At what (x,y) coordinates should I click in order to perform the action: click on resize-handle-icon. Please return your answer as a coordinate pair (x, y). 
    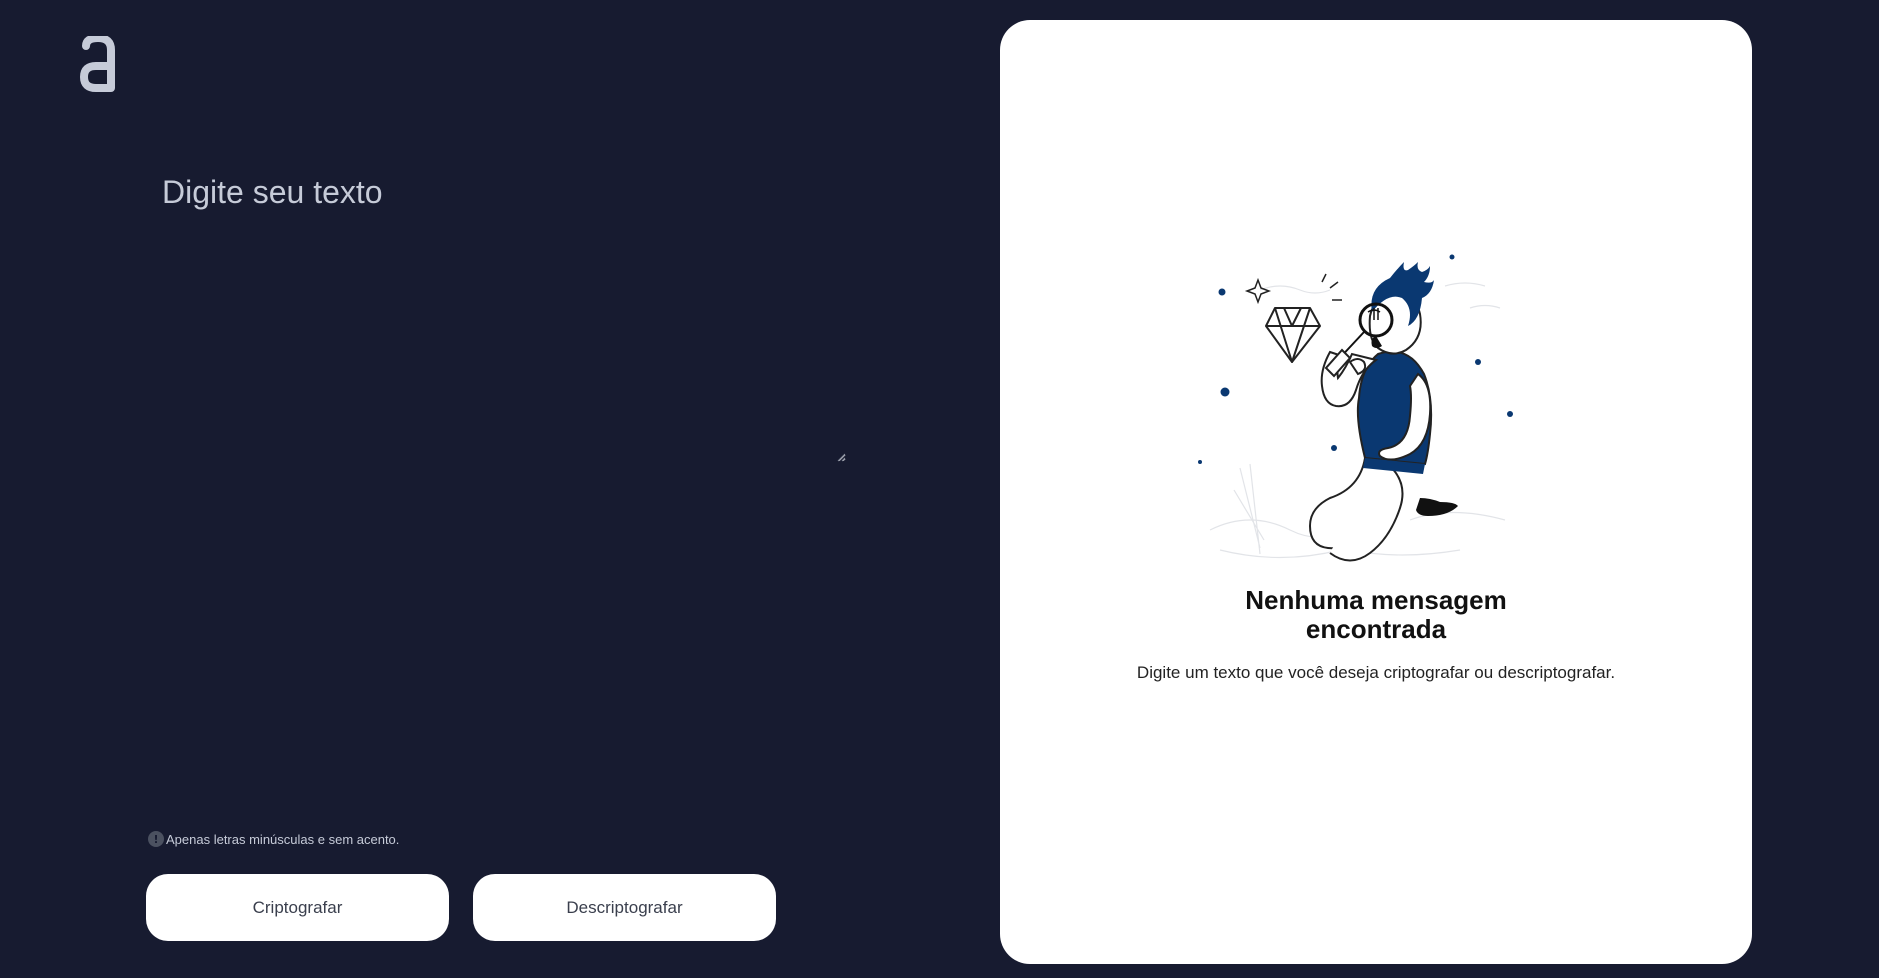
    Looking at the image, I should click on (841, 457).